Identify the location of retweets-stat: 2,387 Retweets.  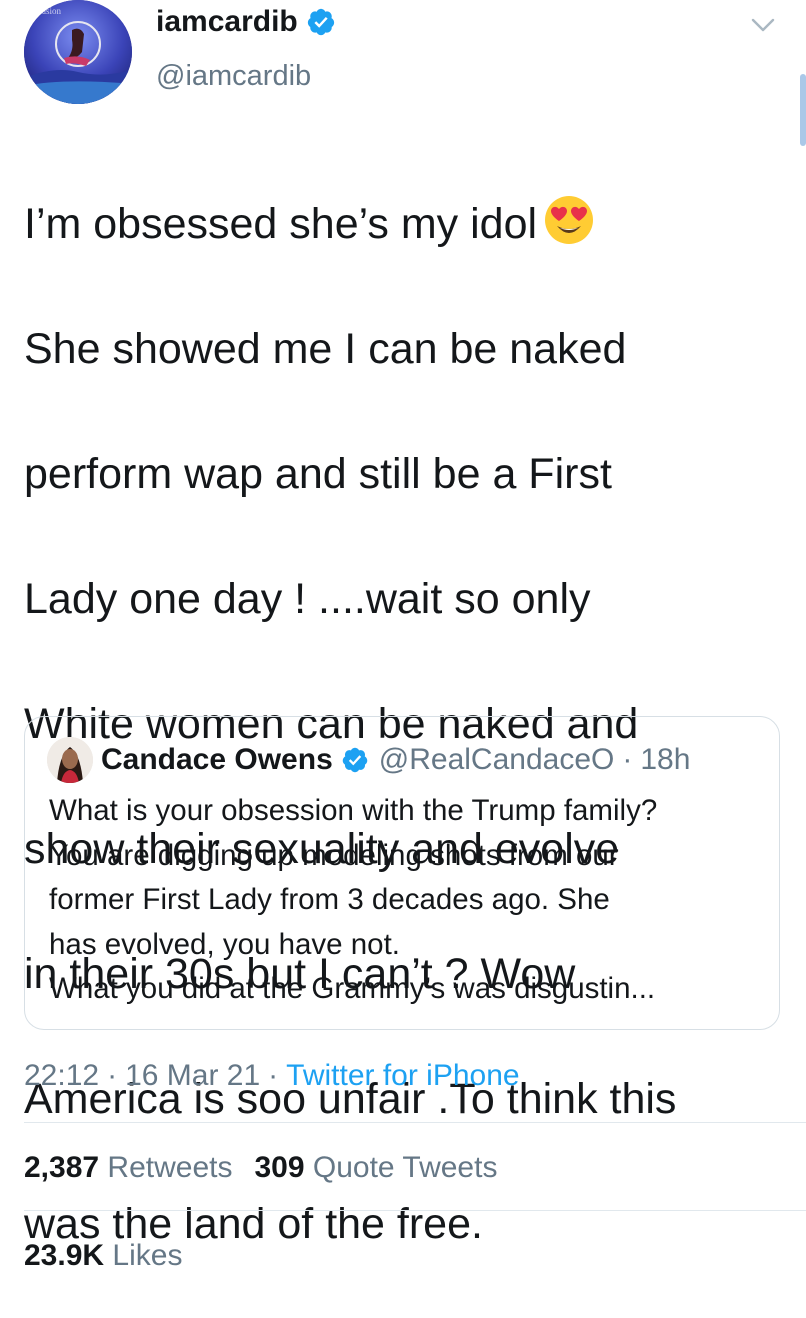
(128, 1167).